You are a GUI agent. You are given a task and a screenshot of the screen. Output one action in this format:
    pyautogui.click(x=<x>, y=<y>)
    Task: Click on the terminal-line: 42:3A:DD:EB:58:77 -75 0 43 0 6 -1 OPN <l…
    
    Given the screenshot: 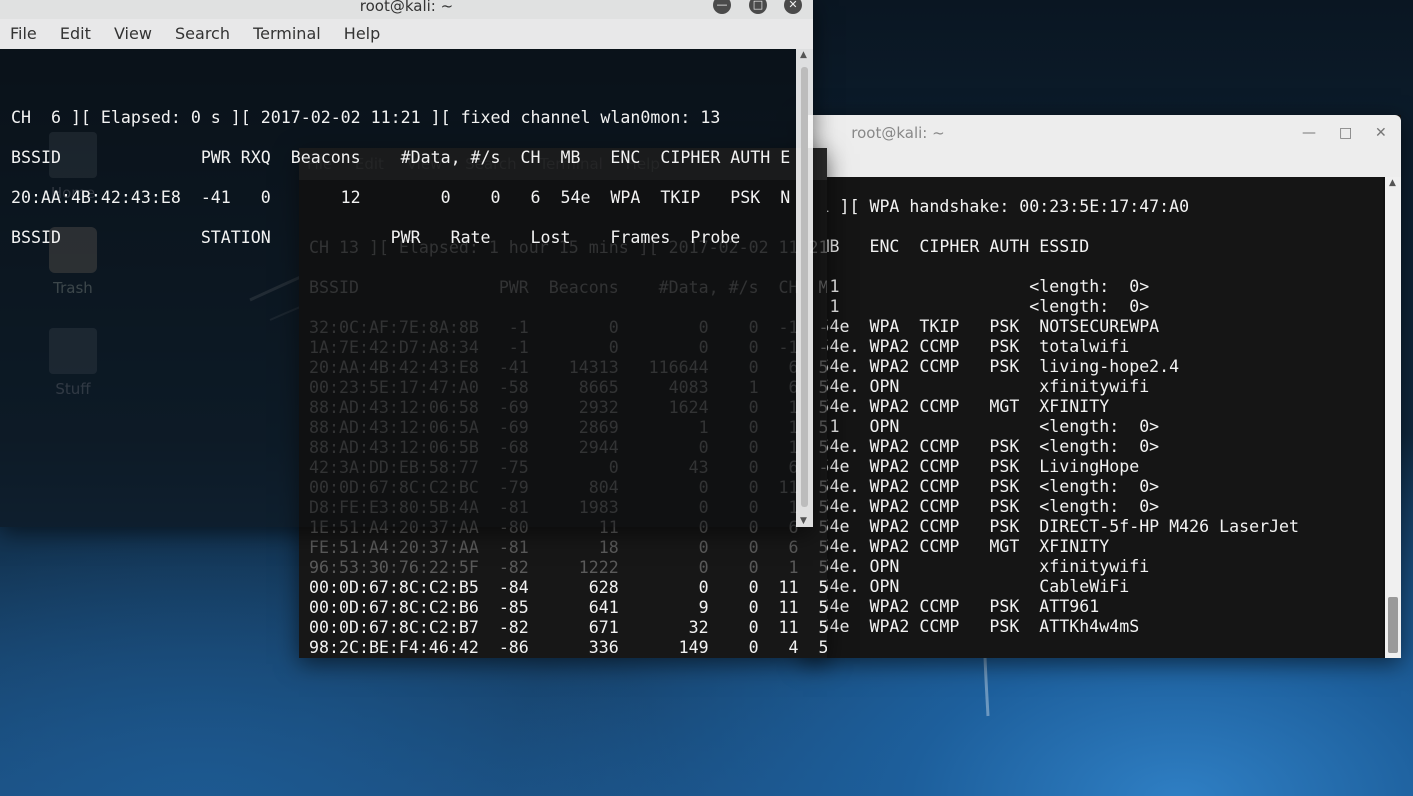 What is the action you would take?
    pyautogui.click(x=989, y=426)
    